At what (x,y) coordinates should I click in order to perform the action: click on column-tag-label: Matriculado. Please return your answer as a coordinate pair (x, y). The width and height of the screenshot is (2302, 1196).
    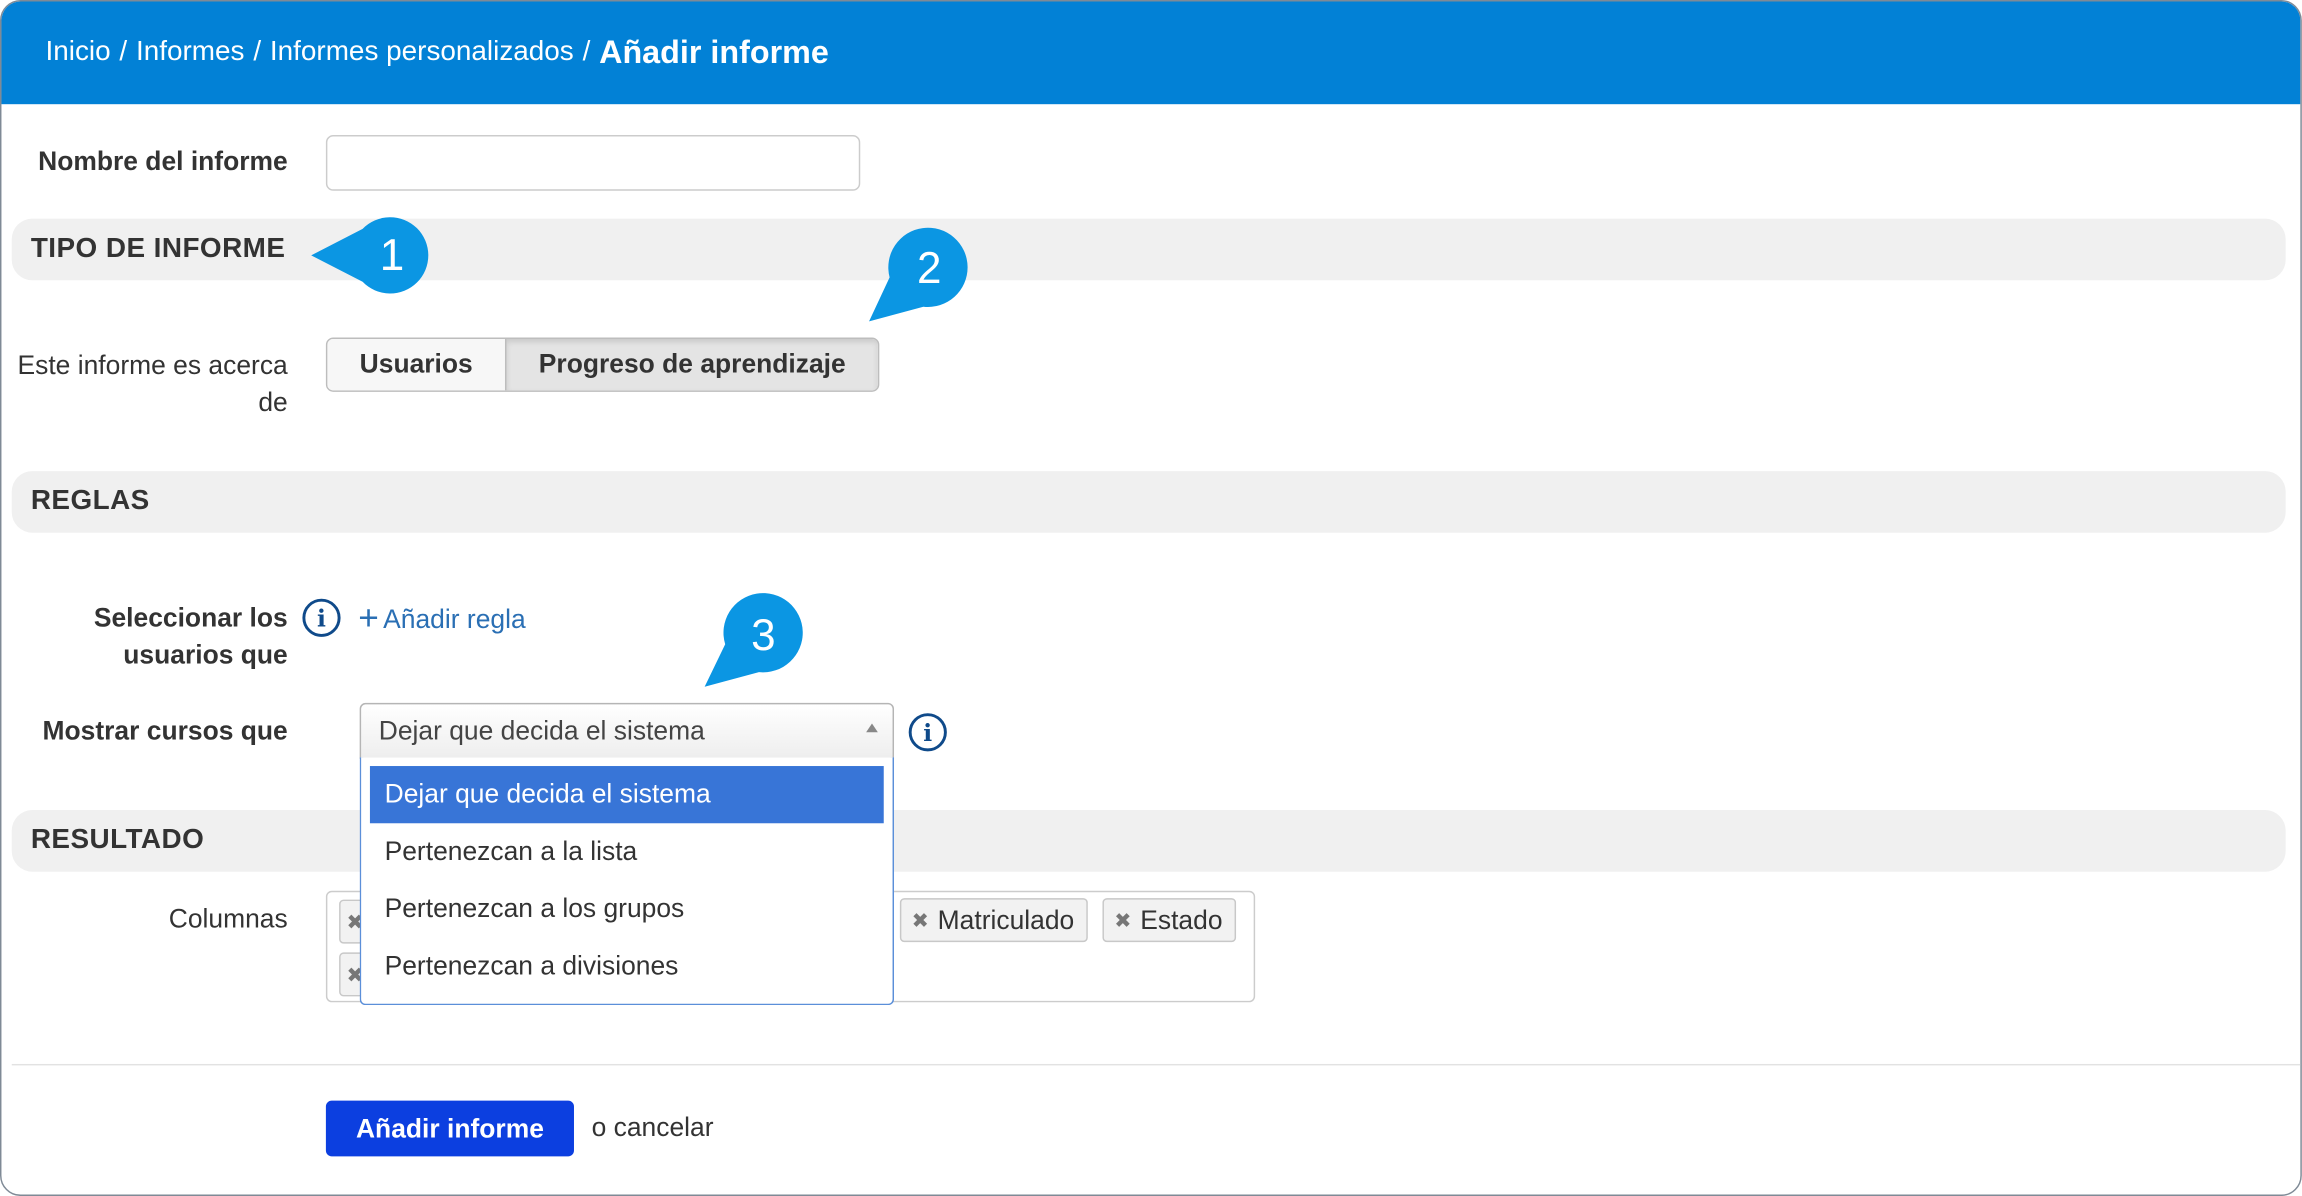
    Looking at the image, I should click on (1006, 919).